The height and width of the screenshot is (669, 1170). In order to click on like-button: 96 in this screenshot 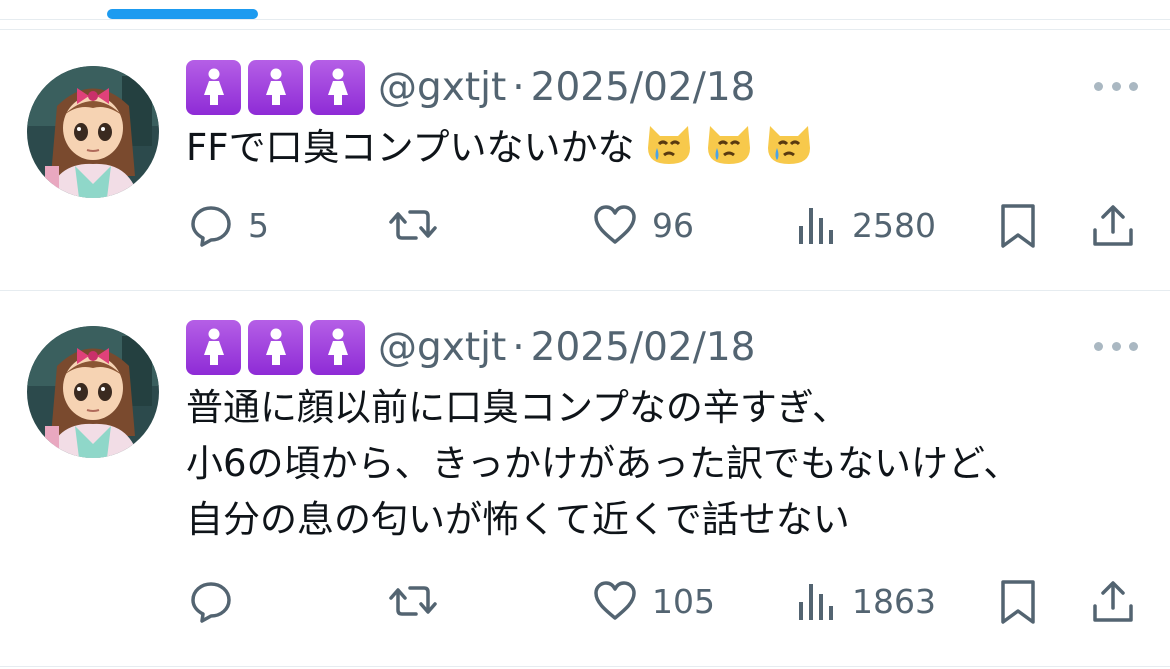, I will do `click(643, 225)`.